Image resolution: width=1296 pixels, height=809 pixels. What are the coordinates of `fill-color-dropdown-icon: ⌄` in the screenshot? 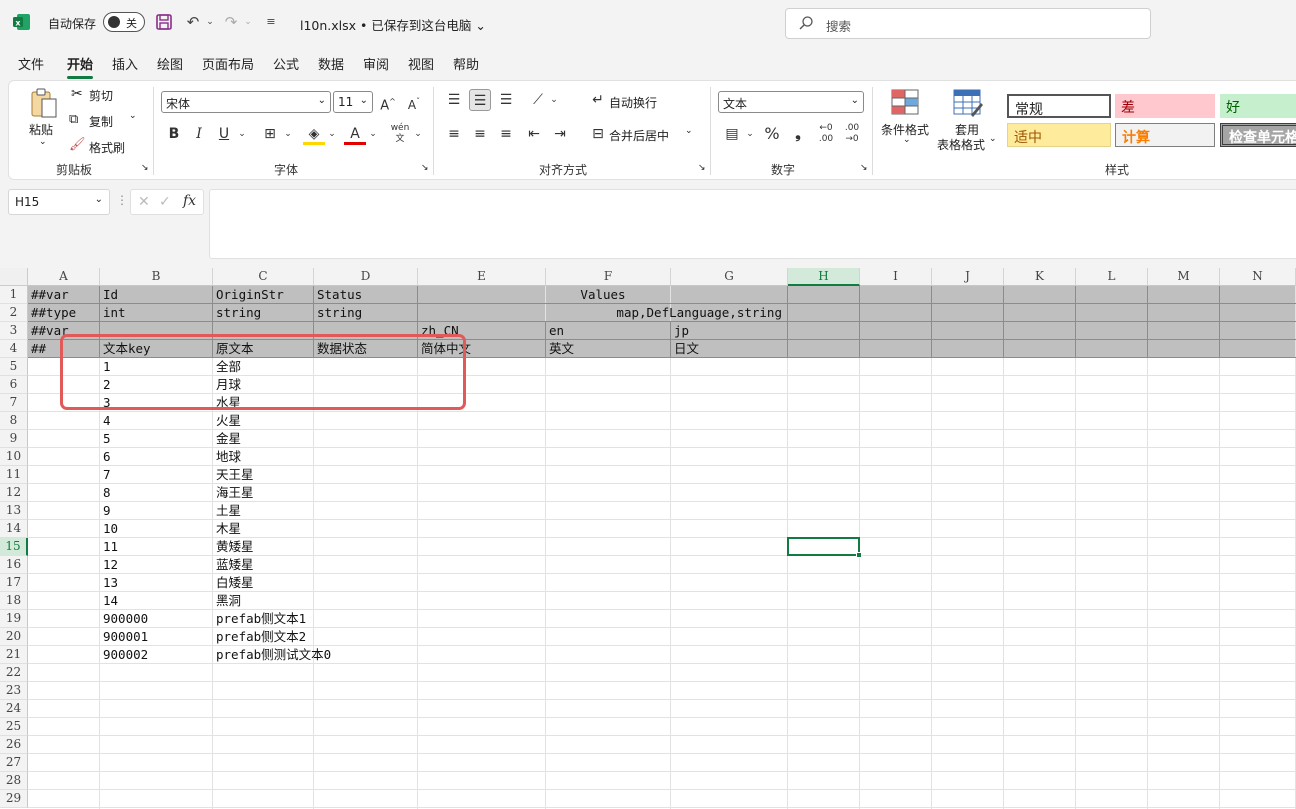 It's located at (332, 134).